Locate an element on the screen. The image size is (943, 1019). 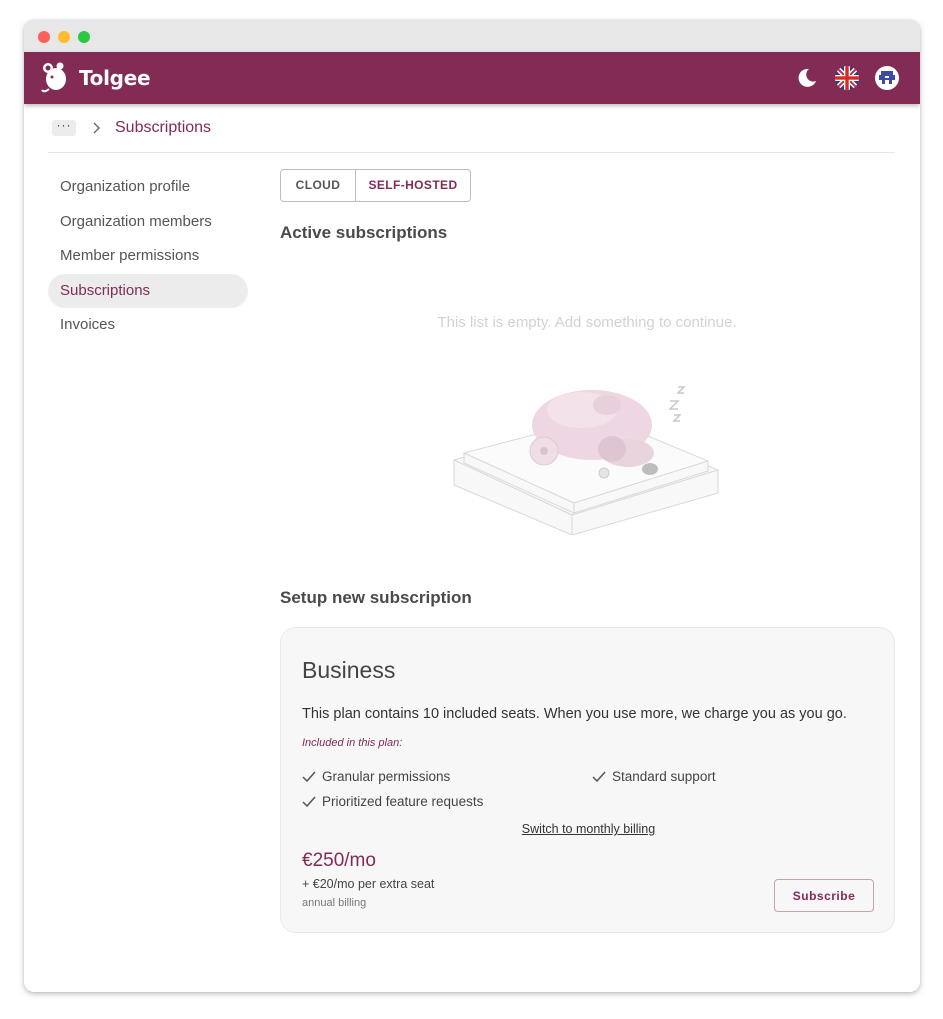
breadcrumb: ··· Subscriptions is located at coordinates (131, 128).